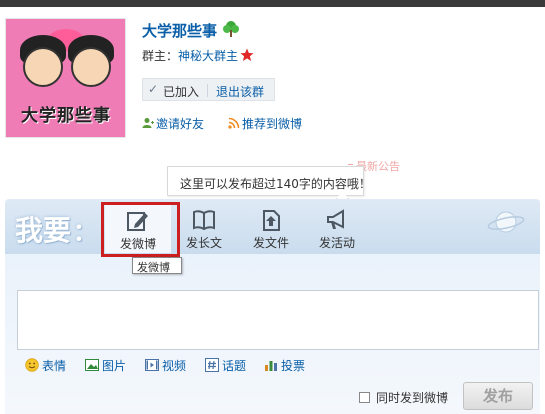  Describe the element at coordinates (179, 30) in the screenshot. I see `group-name: 大学那些事` at that location.